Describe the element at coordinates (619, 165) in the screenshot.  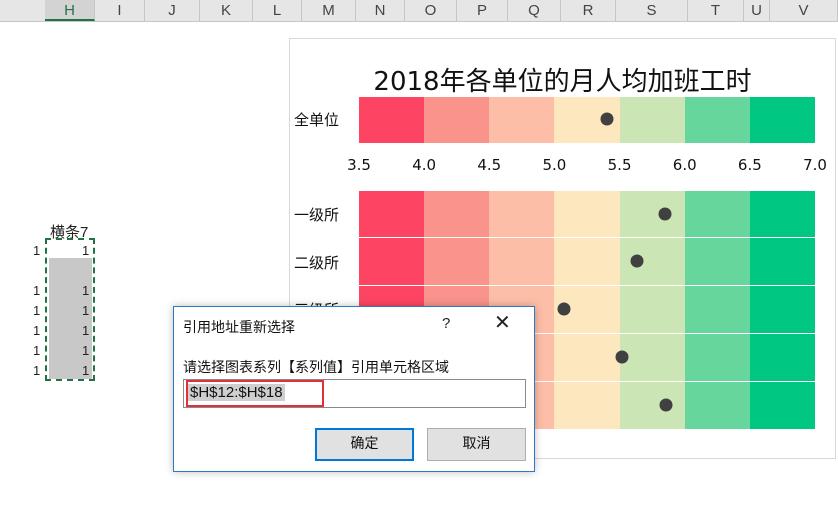
I see `x-tick-label: 5.5` at that location.